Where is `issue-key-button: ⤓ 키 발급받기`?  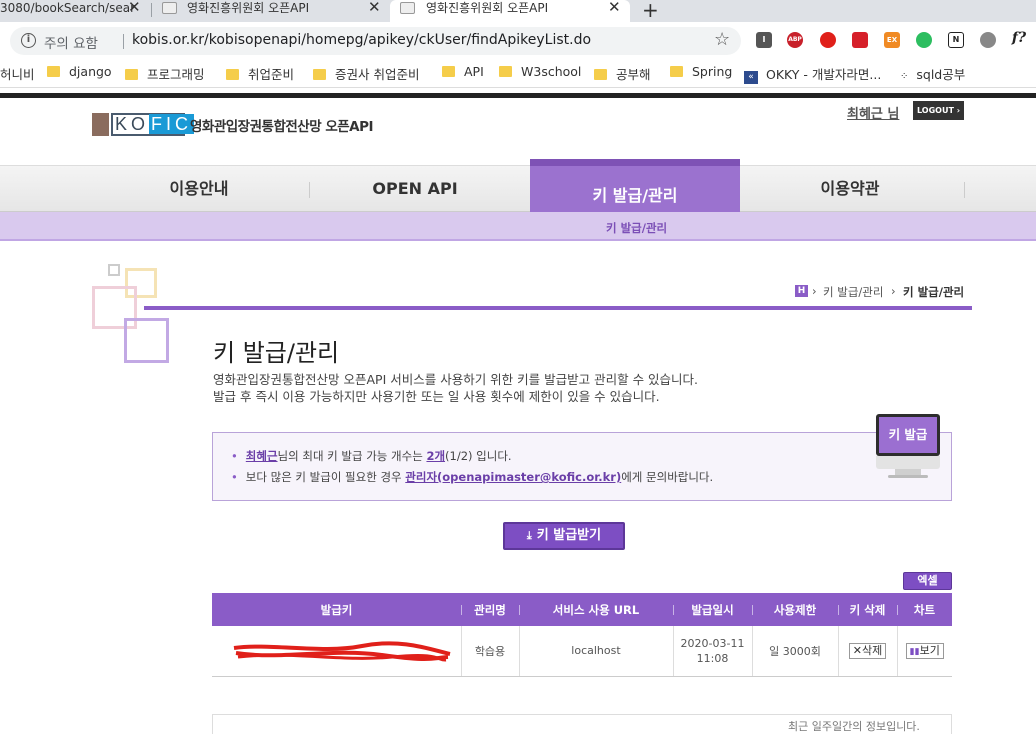
issue-key-button: ⤓ 키 발급받기 is located at coordinates (564, 536).